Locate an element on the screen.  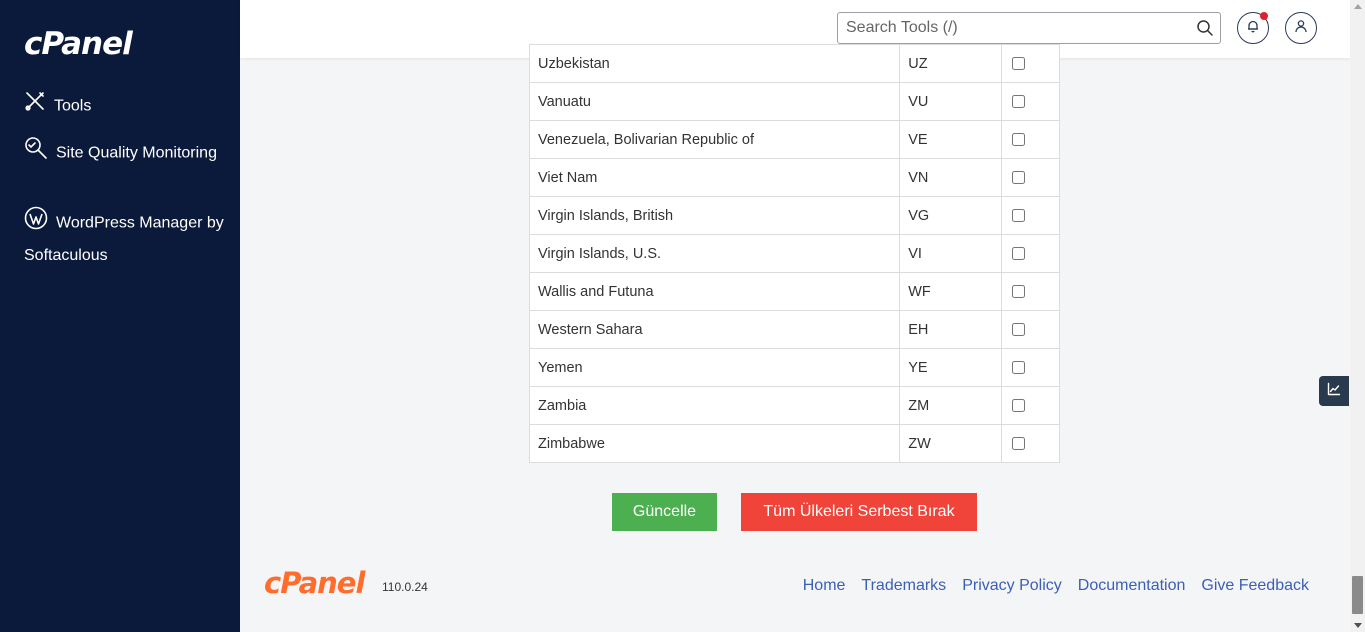
sidebar-item-wordpress-manager: WordPress Manager by Softaculous is located at coordinates (124, 238).